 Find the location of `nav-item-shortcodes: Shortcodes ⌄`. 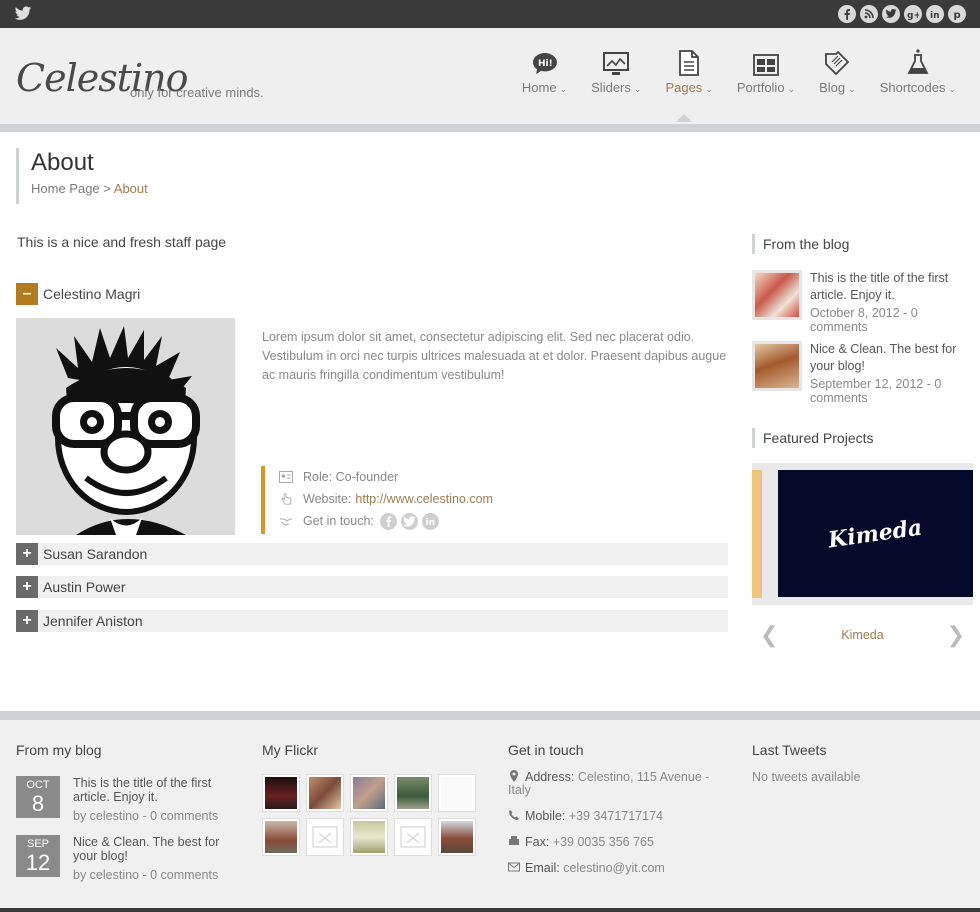

nav-item-shortcodes: Shortcodes ⌄ is located at coordinates (918, 70).